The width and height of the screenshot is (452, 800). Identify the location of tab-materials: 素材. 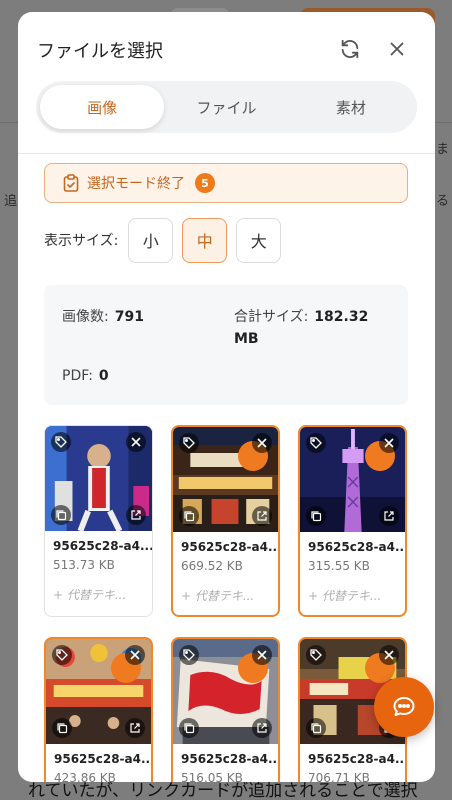
(351, 107).